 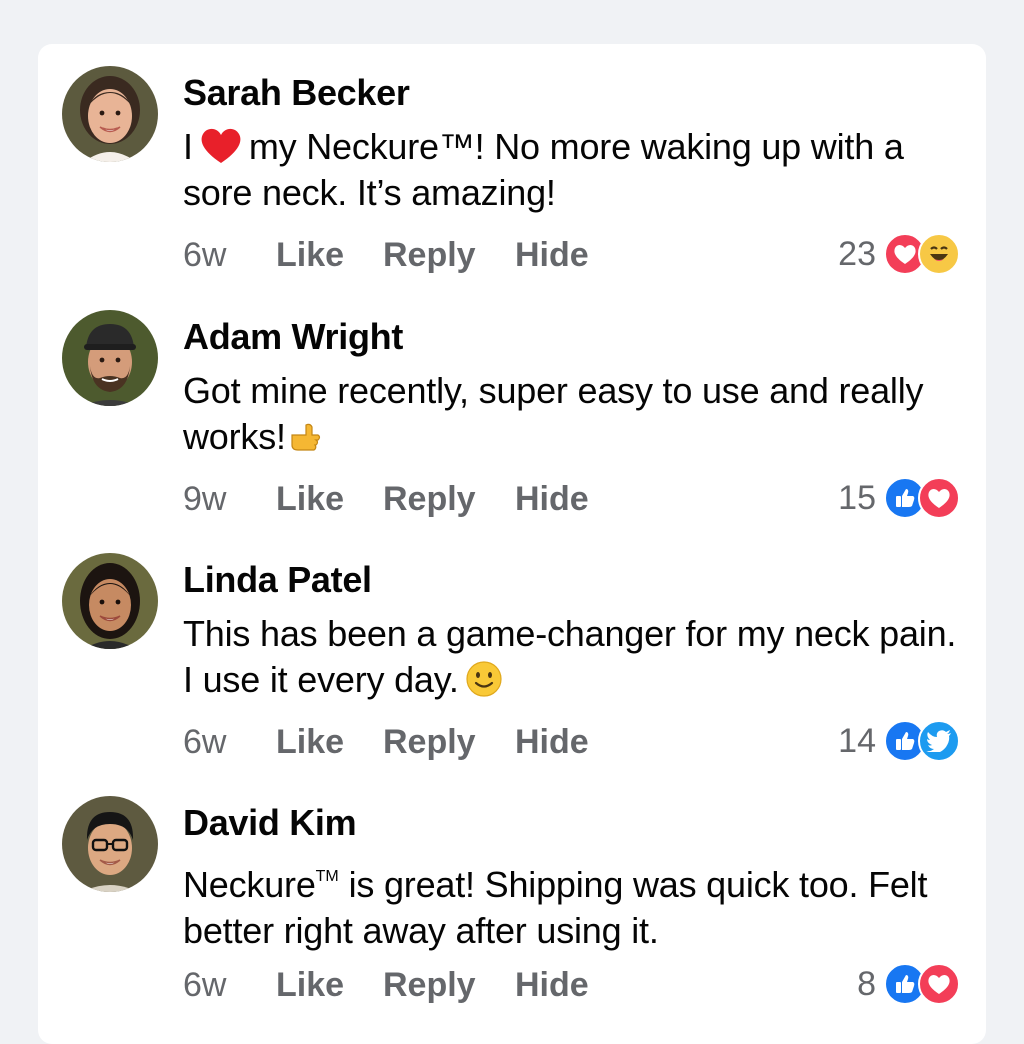 What do you see at coordinates (857, 497) in the screenshot?
I see `reaction-count: 15` at bounding box center [857, 497].